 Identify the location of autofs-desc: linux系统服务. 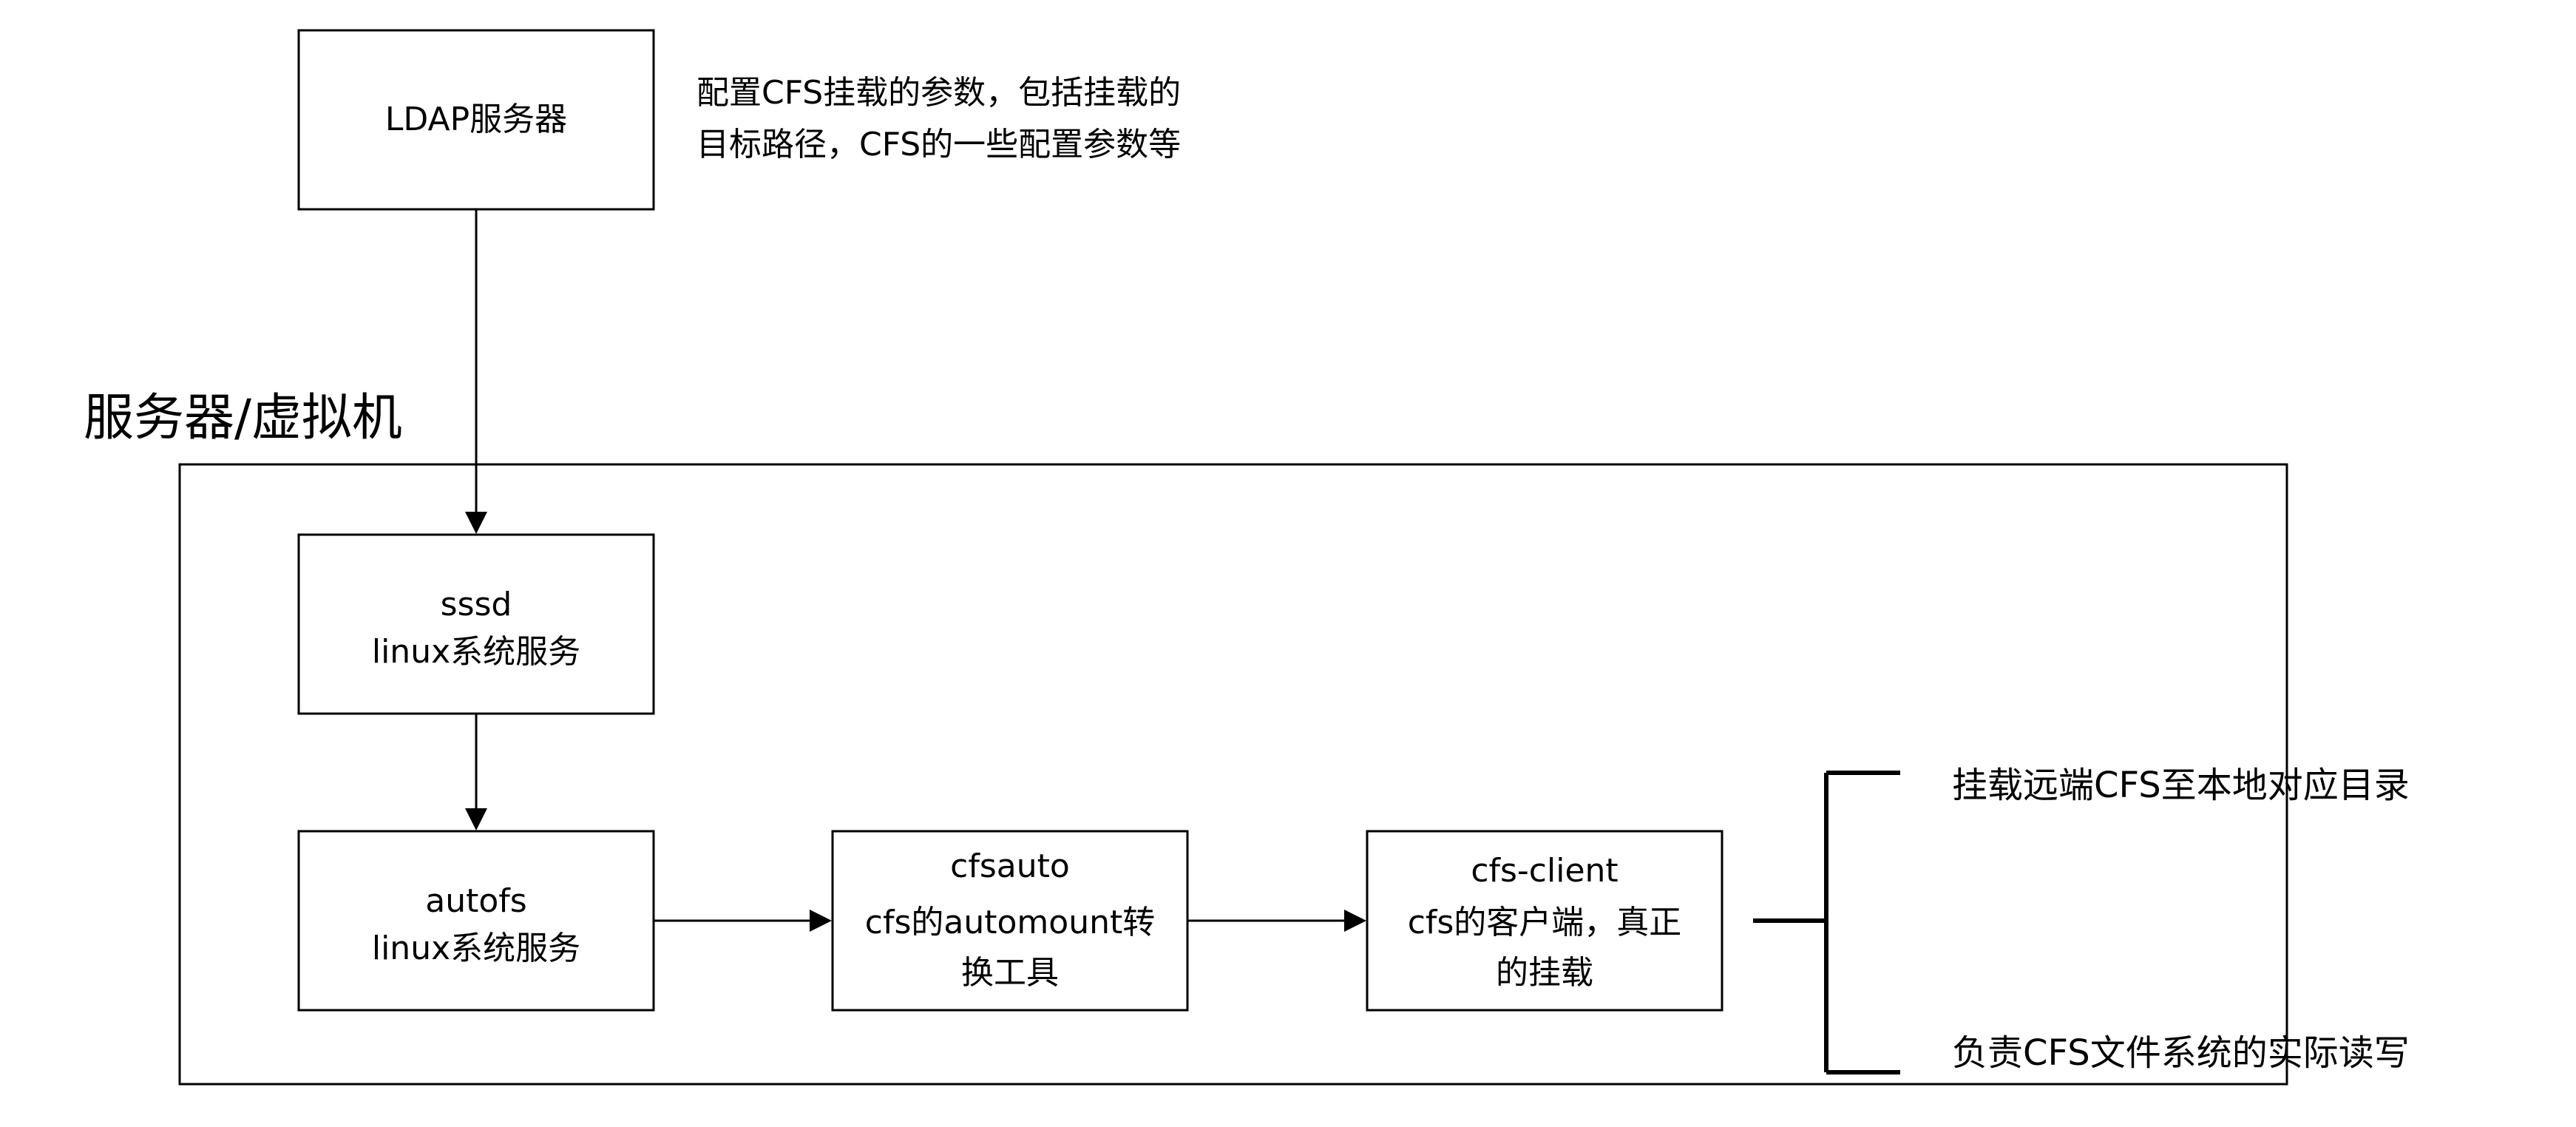
(476, 948).